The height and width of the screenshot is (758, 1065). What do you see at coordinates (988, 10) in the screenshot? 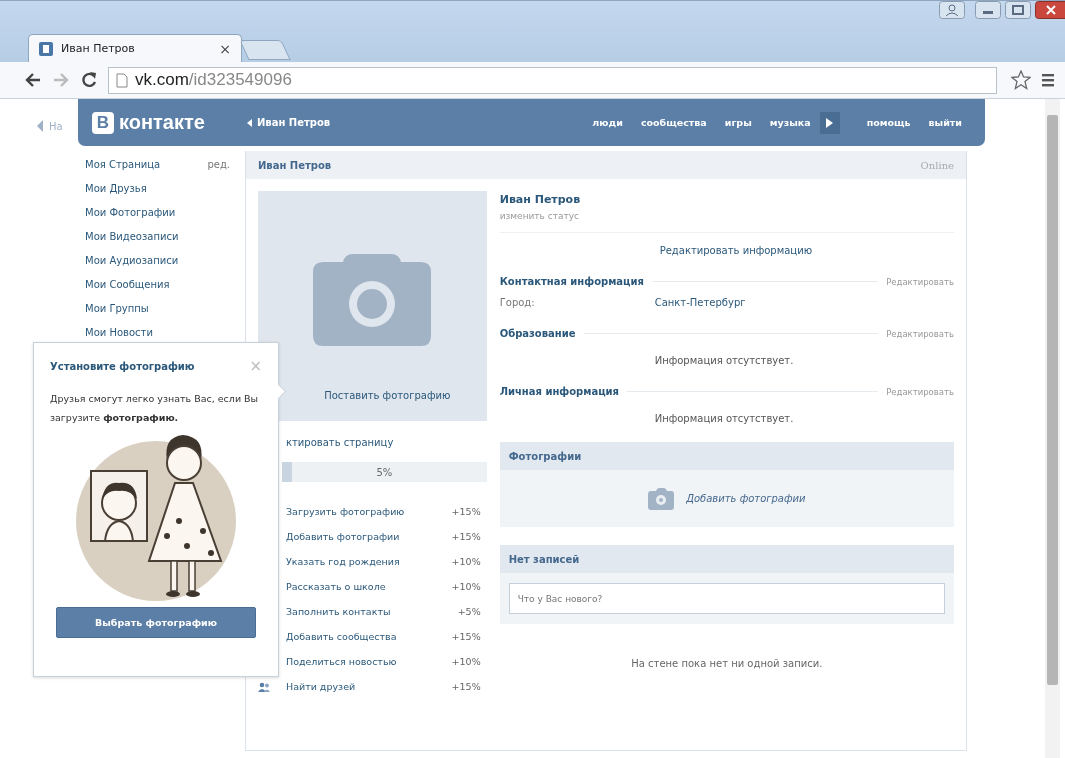
I see `minimize-icon` at bounding box center [988, 10].